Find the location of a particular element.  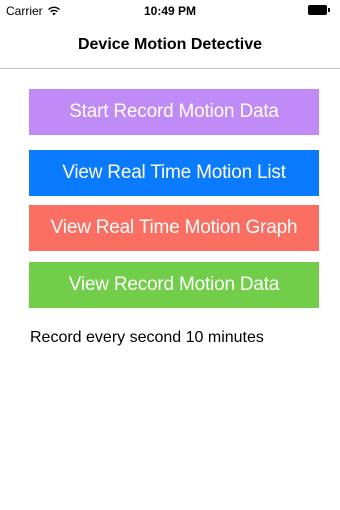

status-bar: Carrier 10:49 PM is located at coordinates (170, 11).